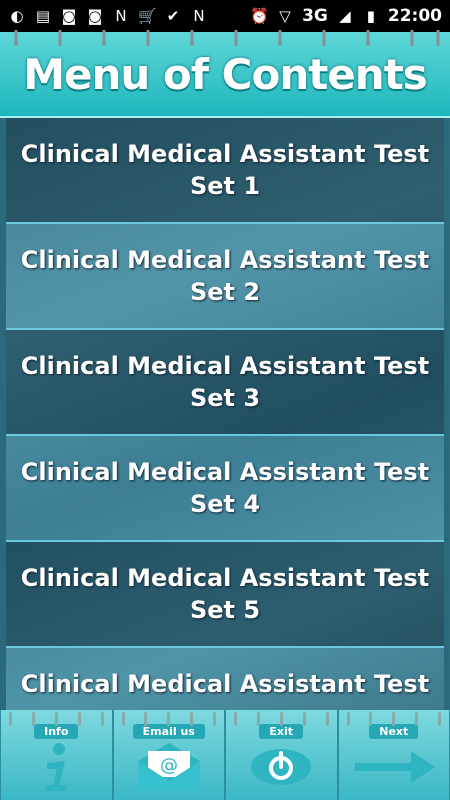  I want to click on battery-icon: ▮, so click(370, 16).